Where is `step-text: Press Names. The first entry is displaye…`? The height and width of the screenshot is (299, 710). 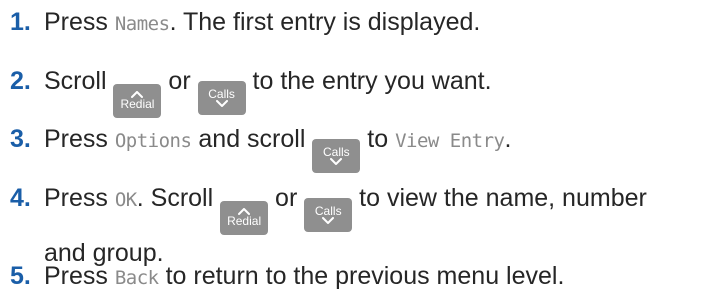
step-text: Press Names. The first entry is displaye… is located at coordinates (374, 23).